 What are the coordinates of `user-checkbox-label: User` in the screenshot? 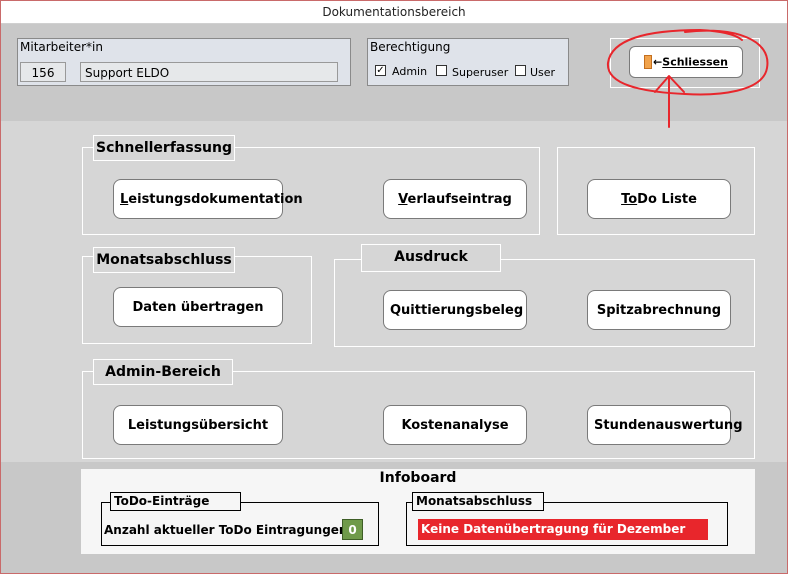 It's located at (543, 72).